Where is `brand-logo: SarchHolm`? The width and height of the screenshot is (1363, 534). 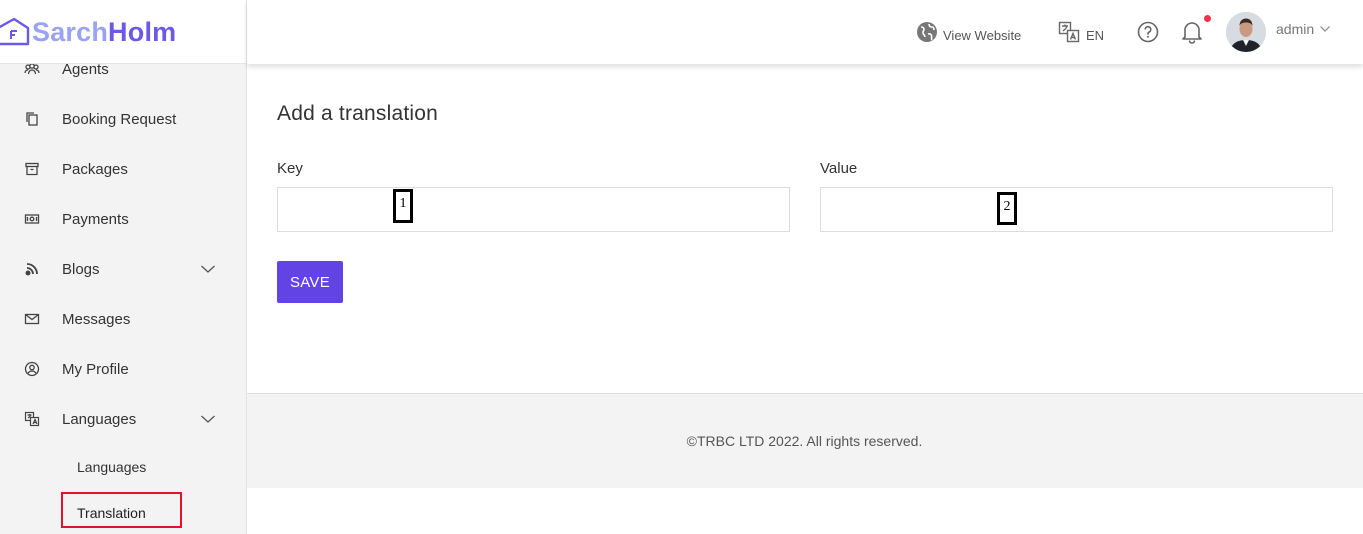 brand-logo: SarchHolm is located at coordinates (88, 32).